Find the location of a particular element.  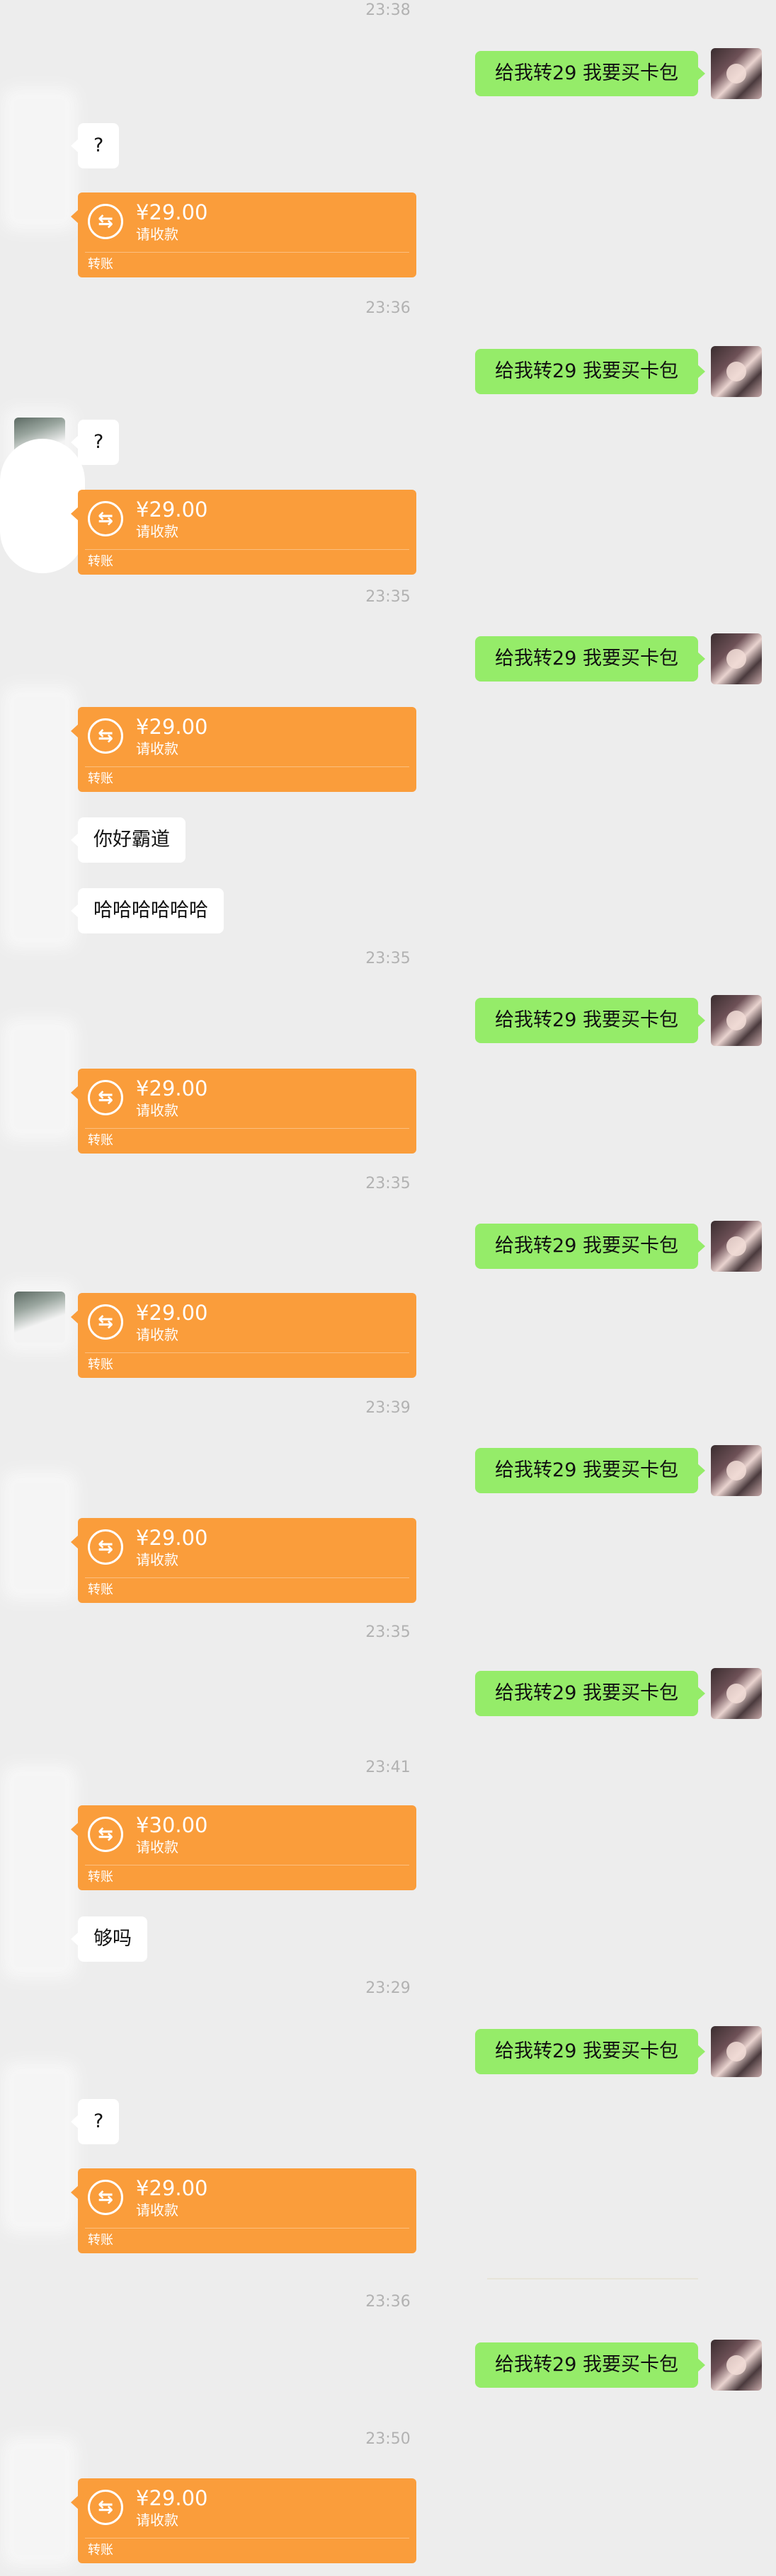

transfer-card: ⇆ ¥30.00 请收款 转账 is located at coordinates (244, 1847).